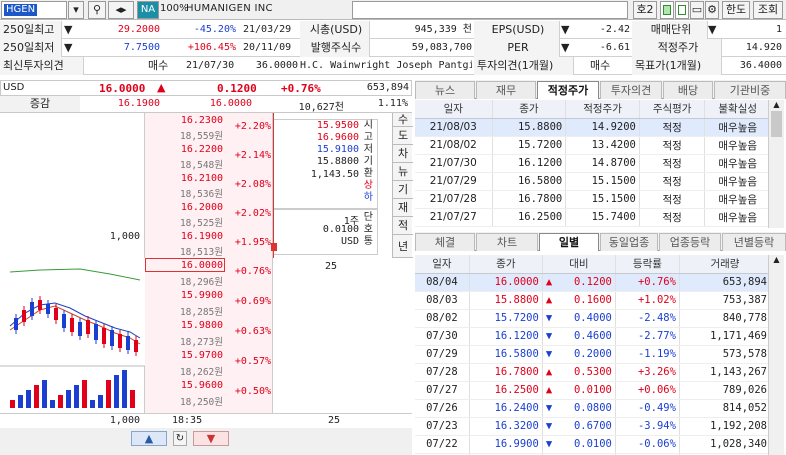  Describe the element at coordinates (201, 252) in the screenshot. I see `ask-quantity: 18,513원` at that location.